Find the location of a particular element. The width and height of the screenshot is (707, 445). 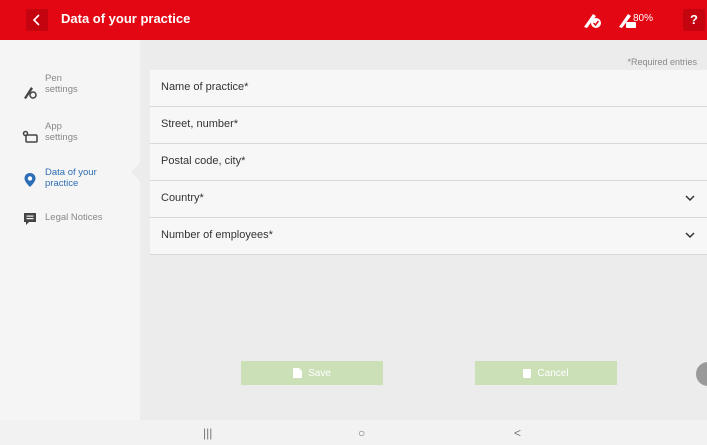

cancel-button: Cancel is located at coordinates (546, 373).